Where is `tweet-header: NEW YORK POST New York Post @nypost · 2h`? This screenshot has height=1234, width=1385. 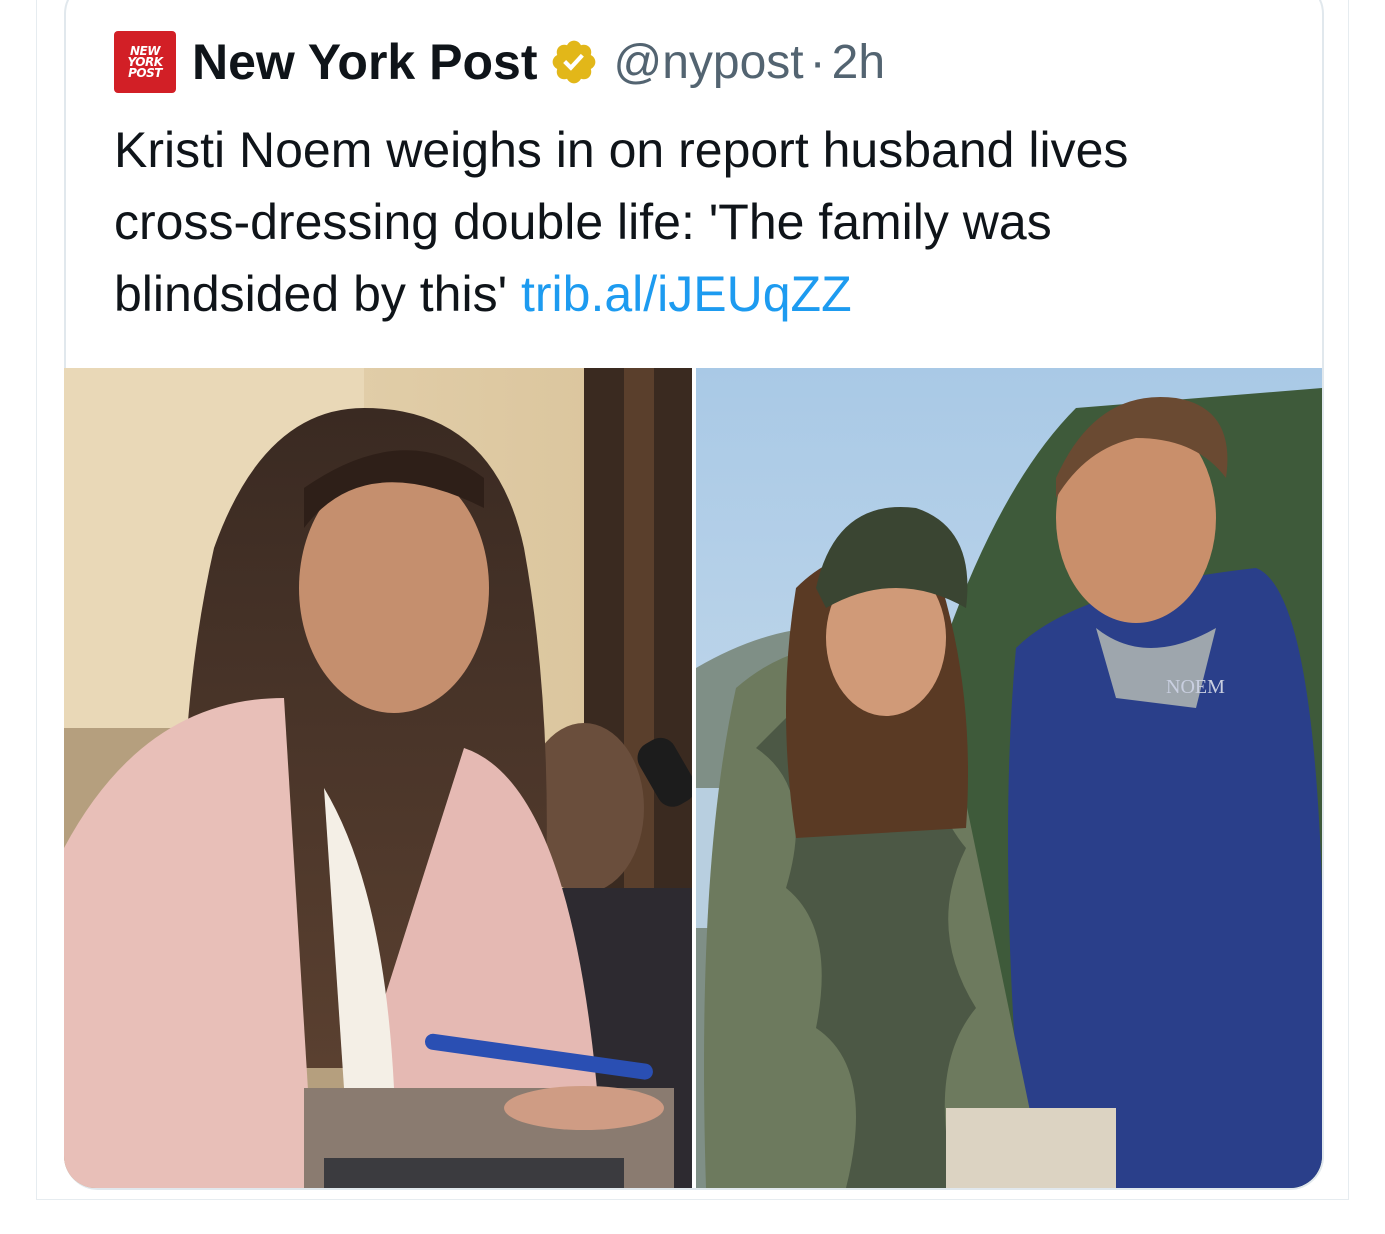 tweet-header: NEW YORK POST New York Post @nypost · 2h is located at coordinates (499, 62).